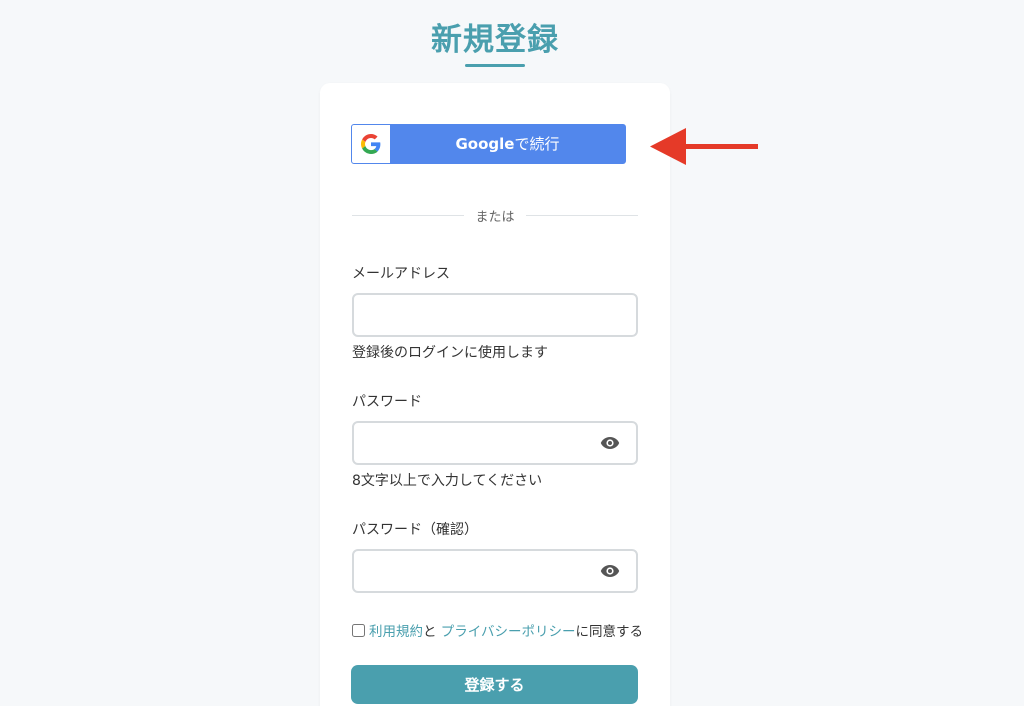 This screenshot has height=706, width=1024. What do you see at coordinates (495, 65) in the screenshot?
I see `title-underline` at bounding box center [495, 65].